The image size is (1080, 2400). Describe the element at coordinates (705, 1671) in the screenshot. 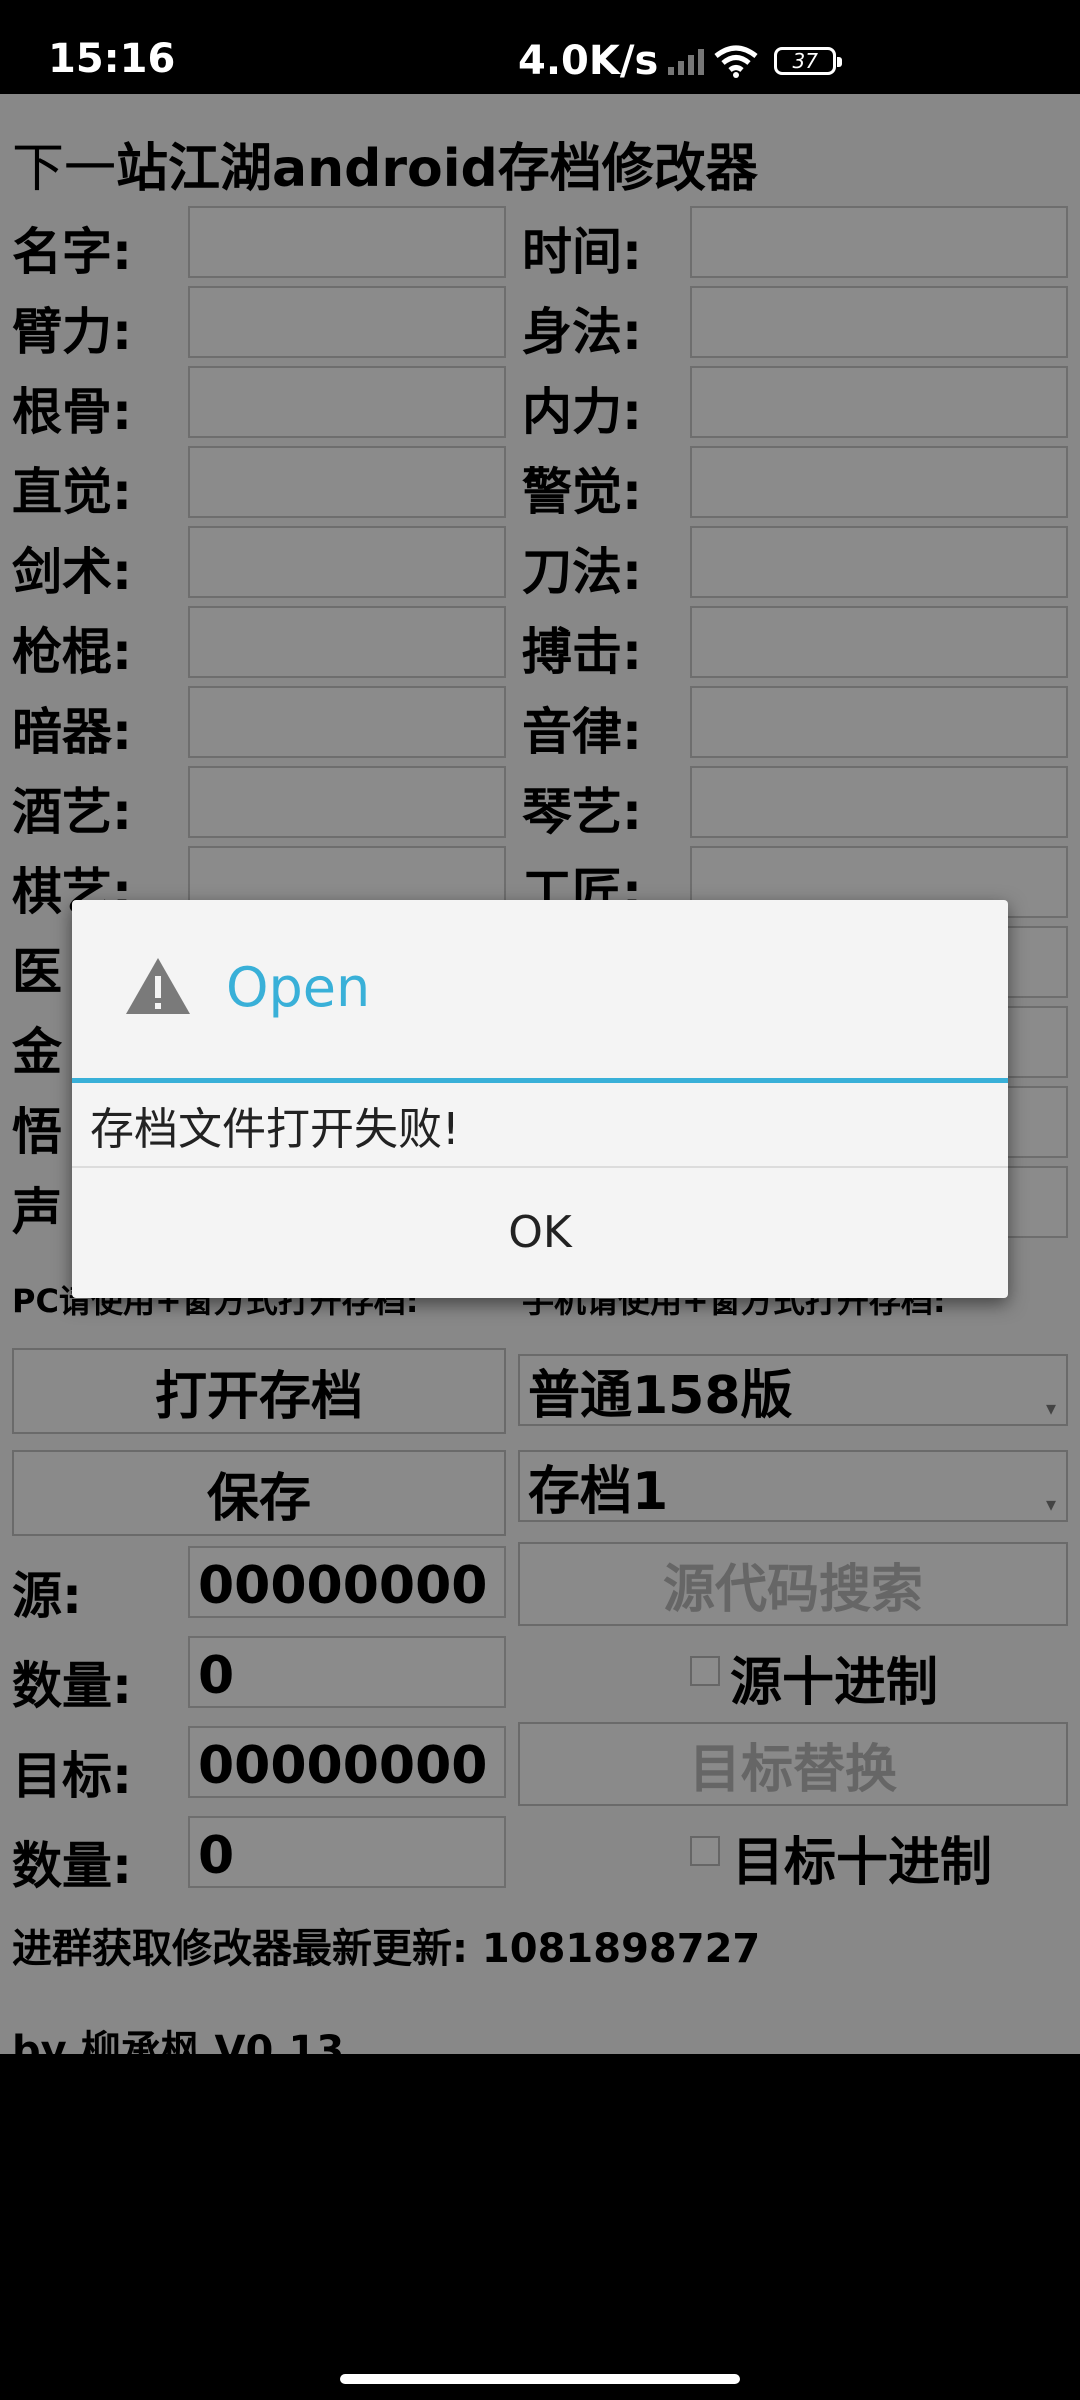

I see `source-decimal-checkbox` at that location.